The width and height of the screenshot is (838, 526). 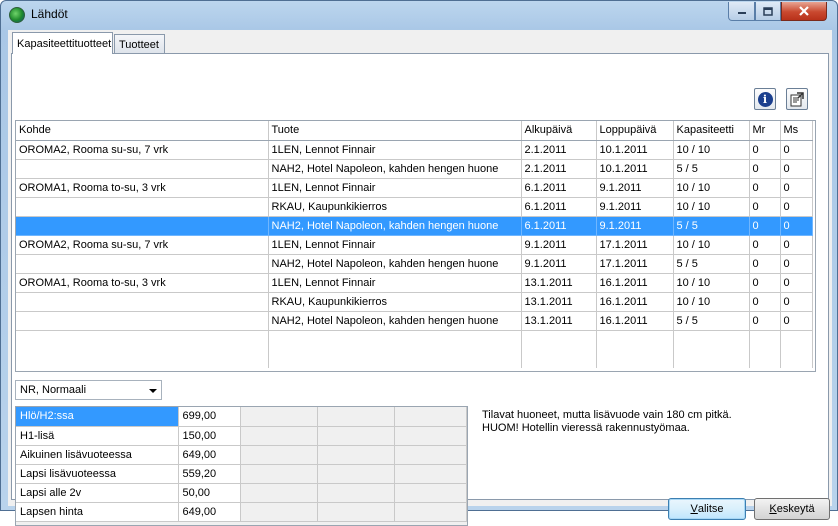 I want to click on price-type-dropdown: NR, Normaali, so click(x=88, y=390).